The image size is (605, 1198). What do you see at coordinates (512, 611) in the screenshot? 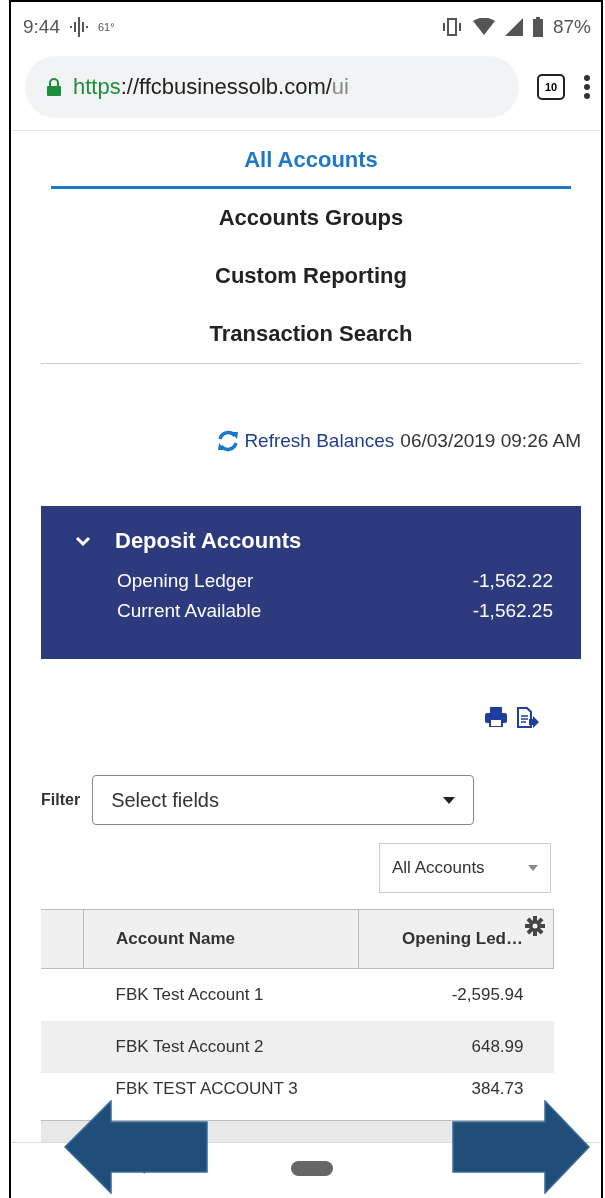
I see `summary-value: -1,562.25` at bounding box center [512, 611].